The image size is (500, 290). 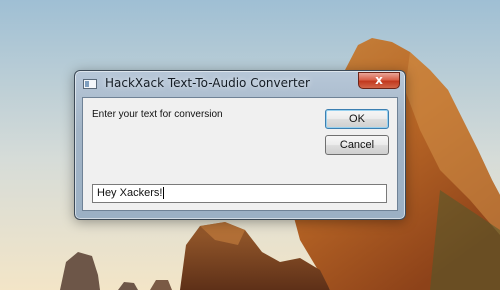 What do you see at coordinates (239, 193) in the screenshot?
I see `text-input: Hey Xackers!` at bounding box center [239, 193].